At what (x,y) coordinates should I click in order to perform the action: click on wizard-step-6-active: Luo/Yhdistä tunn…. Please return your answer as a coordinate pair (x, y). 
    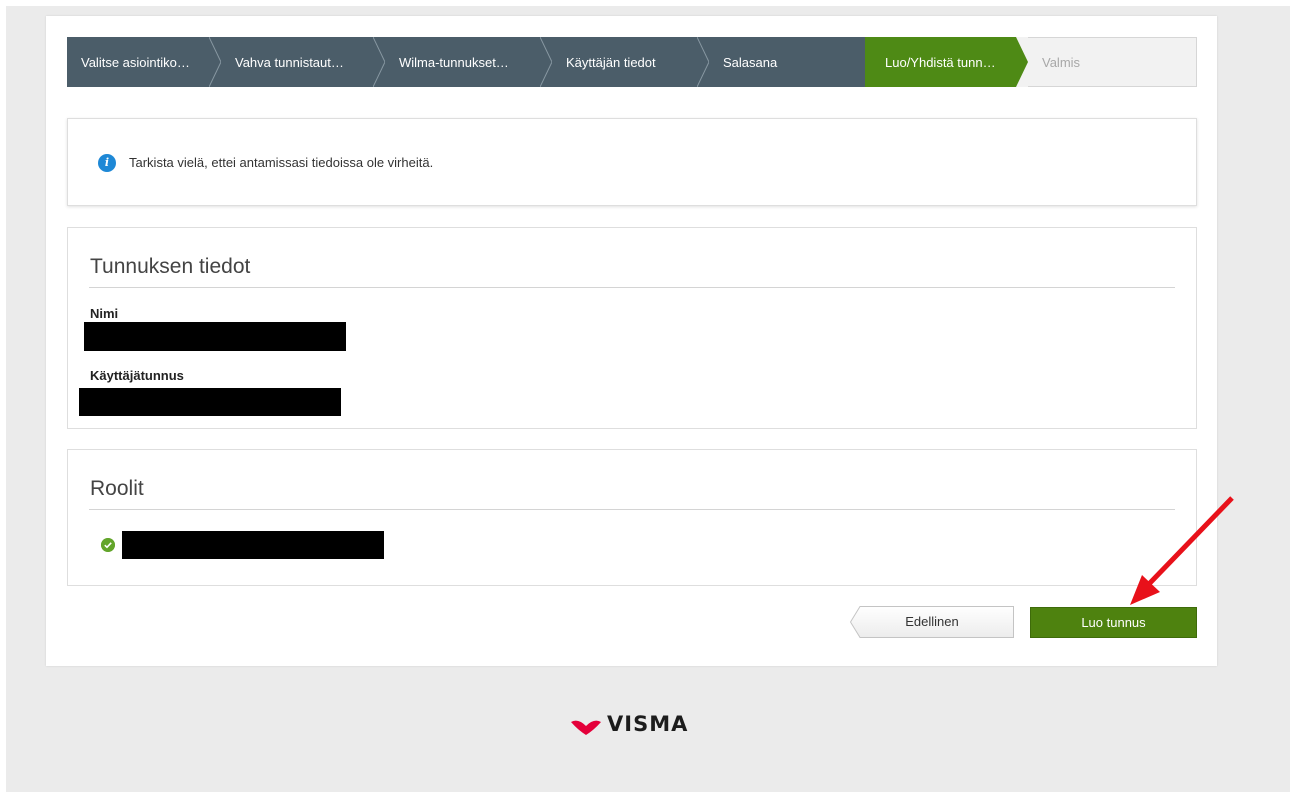
    Looking at the image, I should click on (946, 62).